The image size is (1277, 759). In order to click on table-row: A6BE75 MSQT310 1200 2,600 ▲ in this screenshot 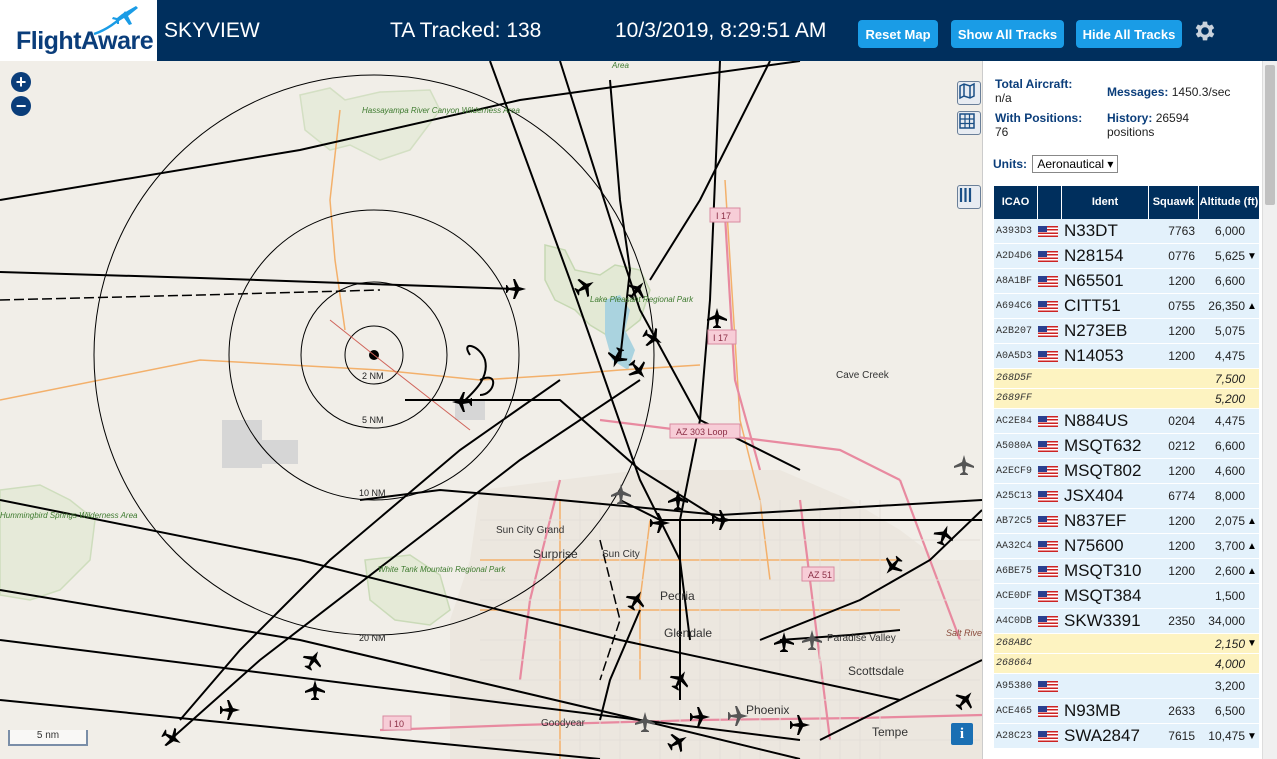, I will do `click(1126, 571)`.